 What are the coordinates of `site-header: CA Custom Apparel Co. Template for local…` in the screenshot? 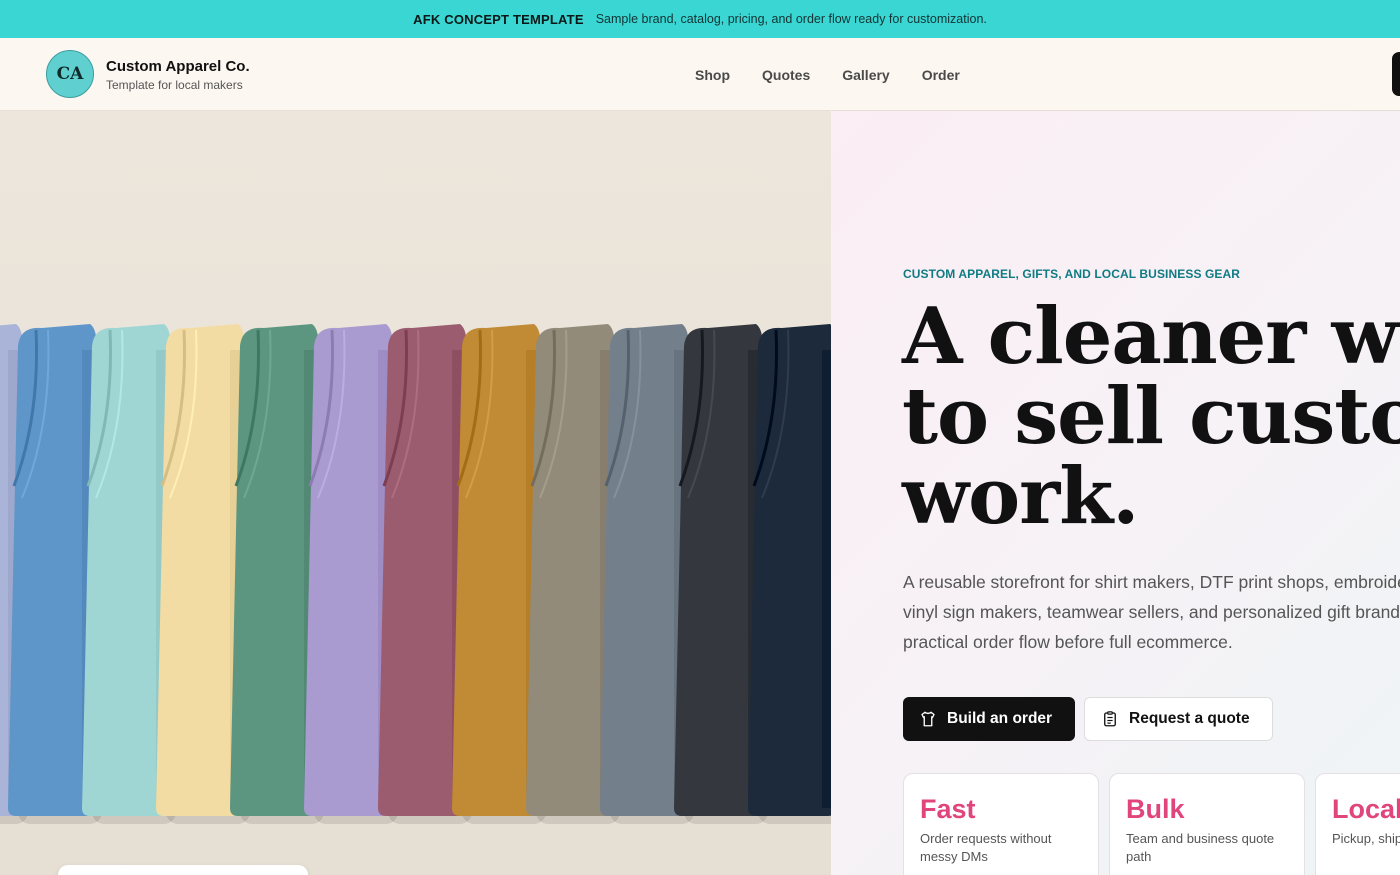 It's located at (700, 74).